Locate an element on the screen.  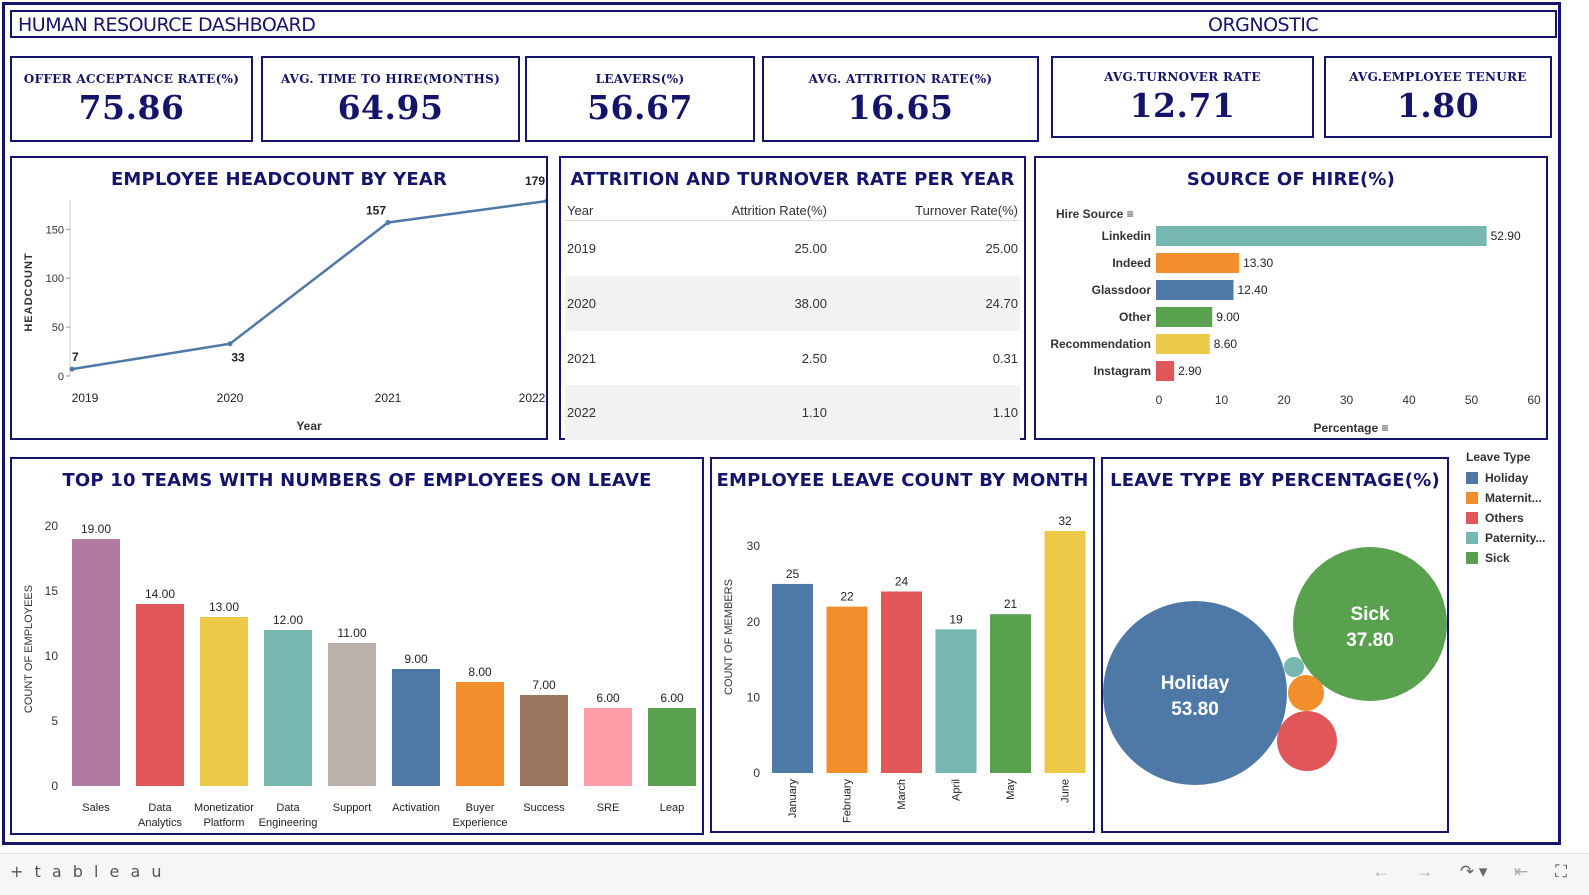
legend-item-others: Others is located at coordinates (1516, 518).